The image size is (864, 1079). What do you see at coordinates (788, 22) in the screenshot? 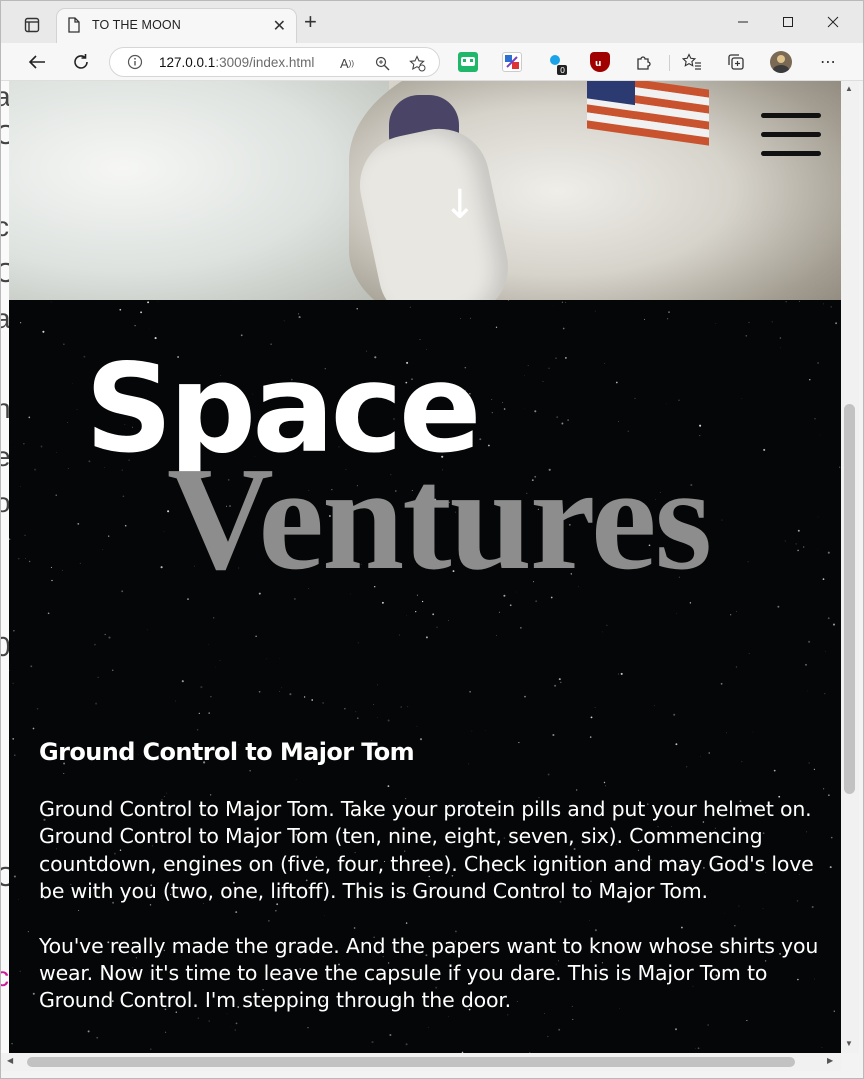
I see `maximize-icon` at bounding box center [788, 22].